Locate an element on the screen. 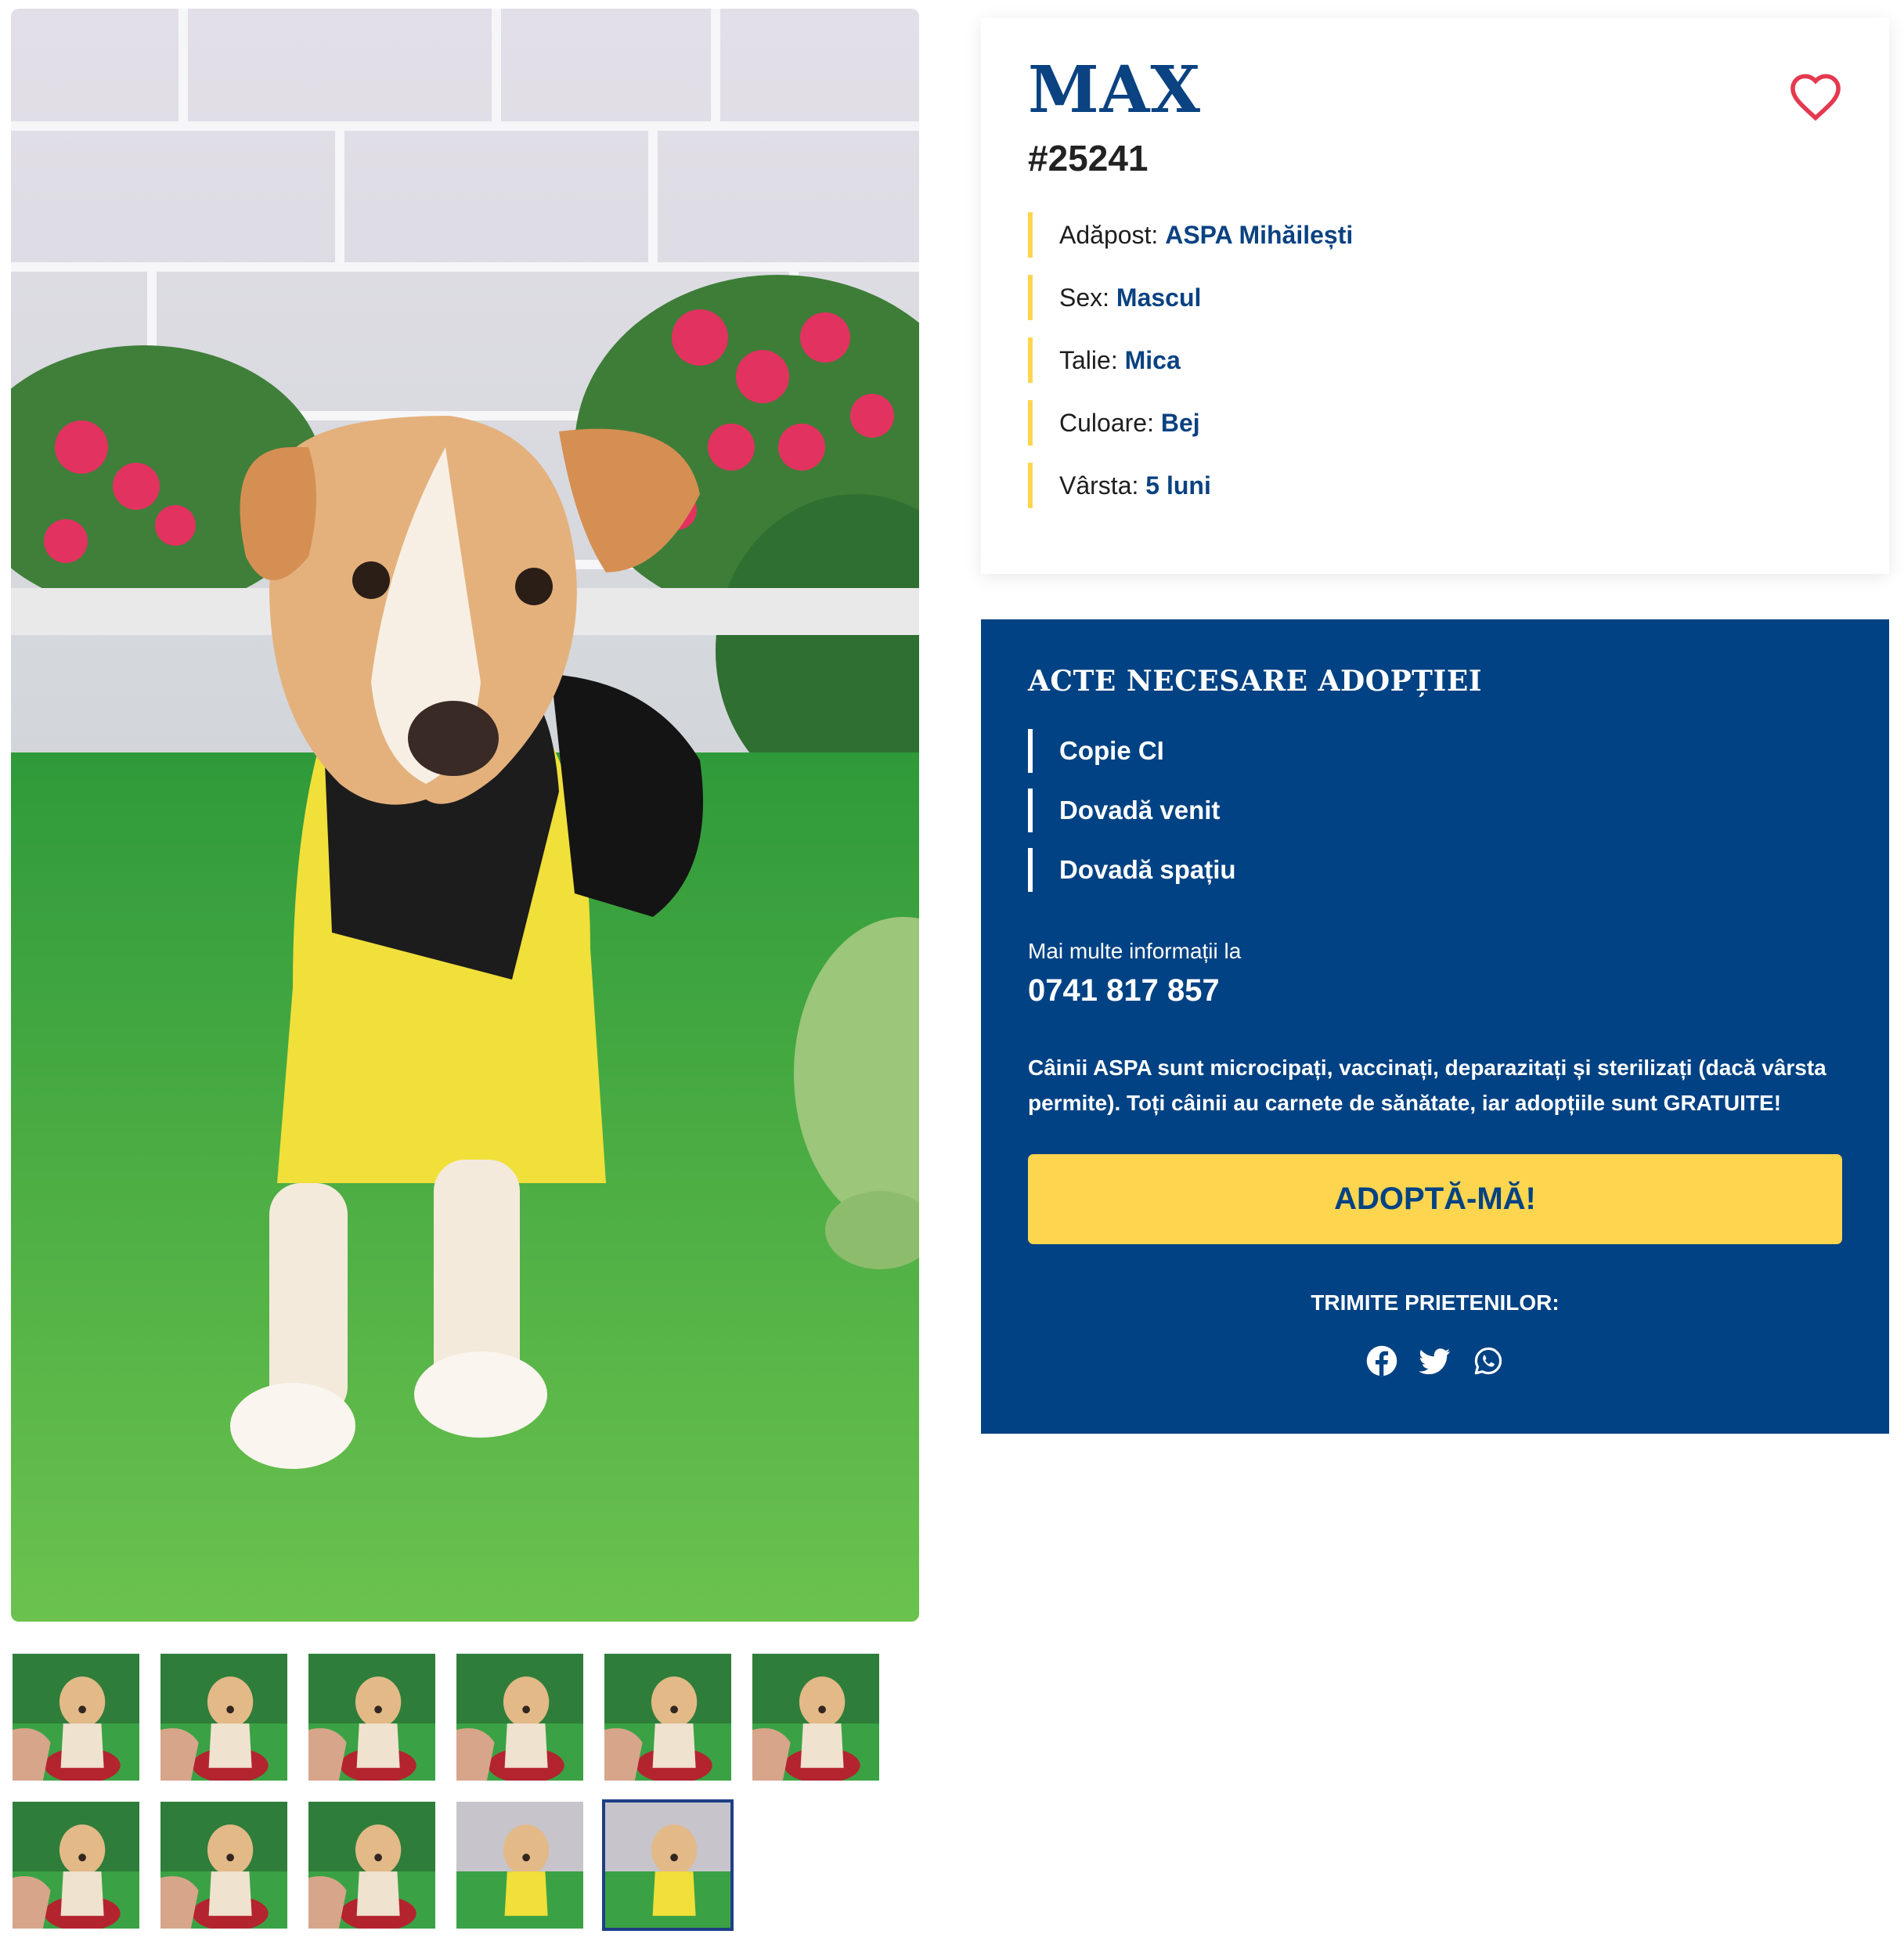  whatsapp-icon is located at coordinates (1488, 1360).